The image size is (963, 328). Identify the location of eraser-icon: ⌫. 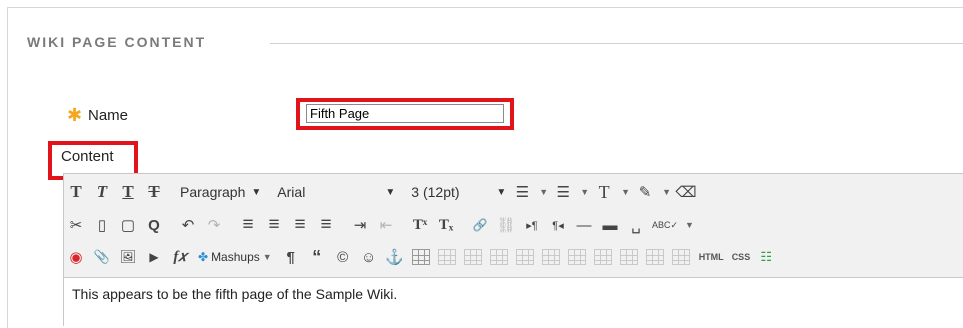
(686, 192).